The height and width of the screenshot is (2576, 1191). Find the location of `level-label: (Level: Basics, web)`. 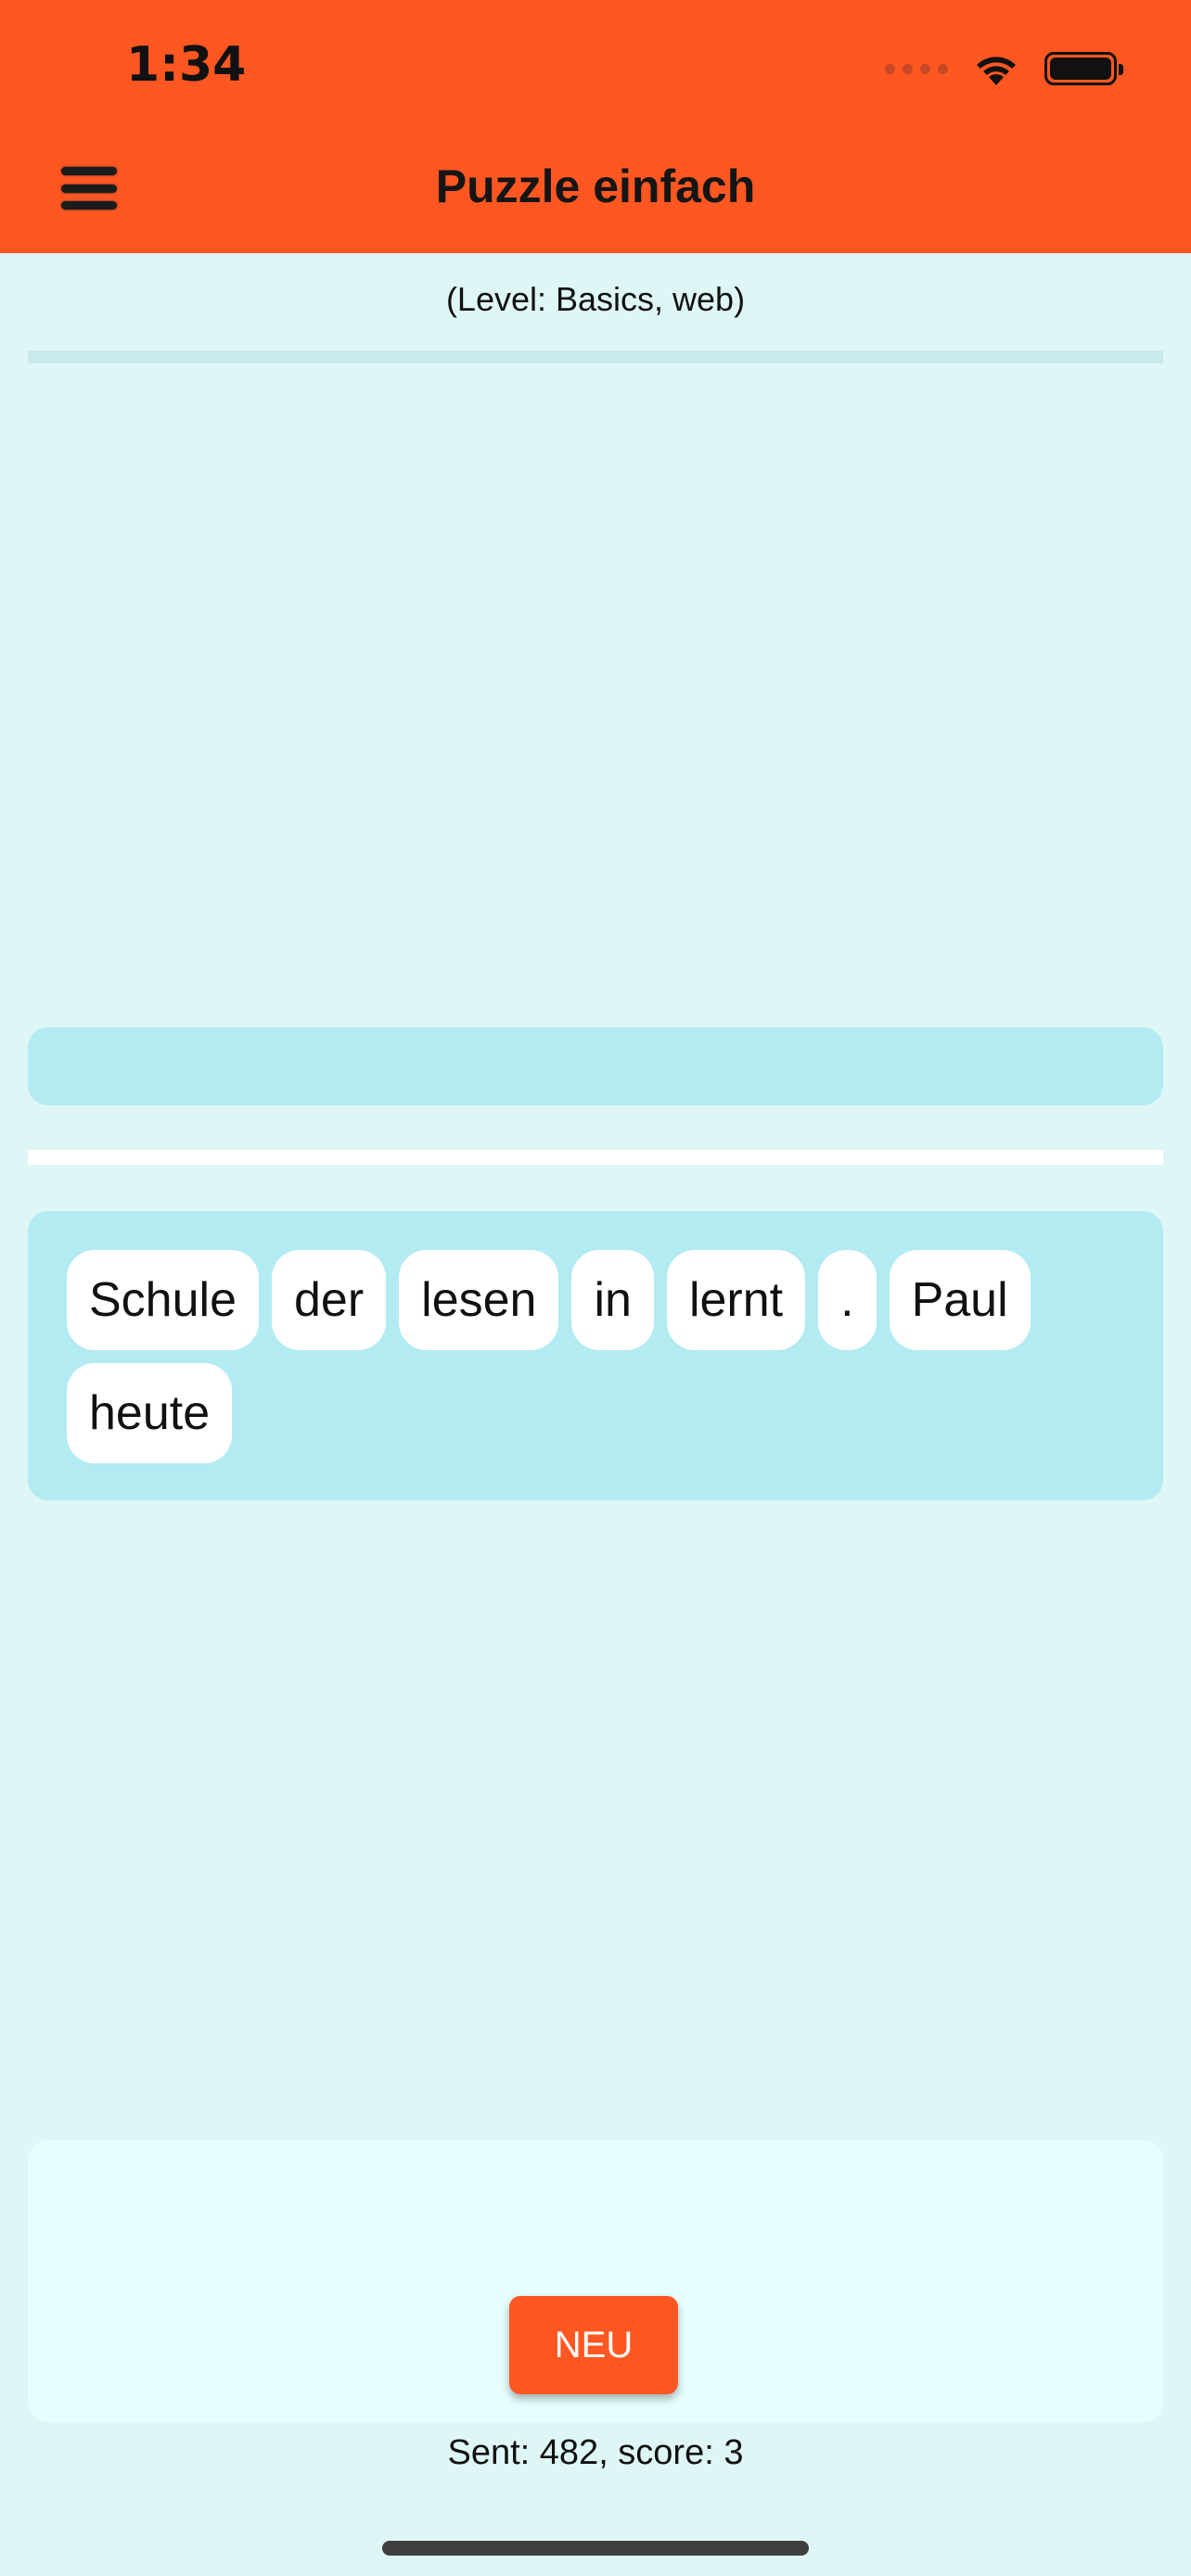

level-label: (Level: Basics, web) is located at coordinates (595, 299).